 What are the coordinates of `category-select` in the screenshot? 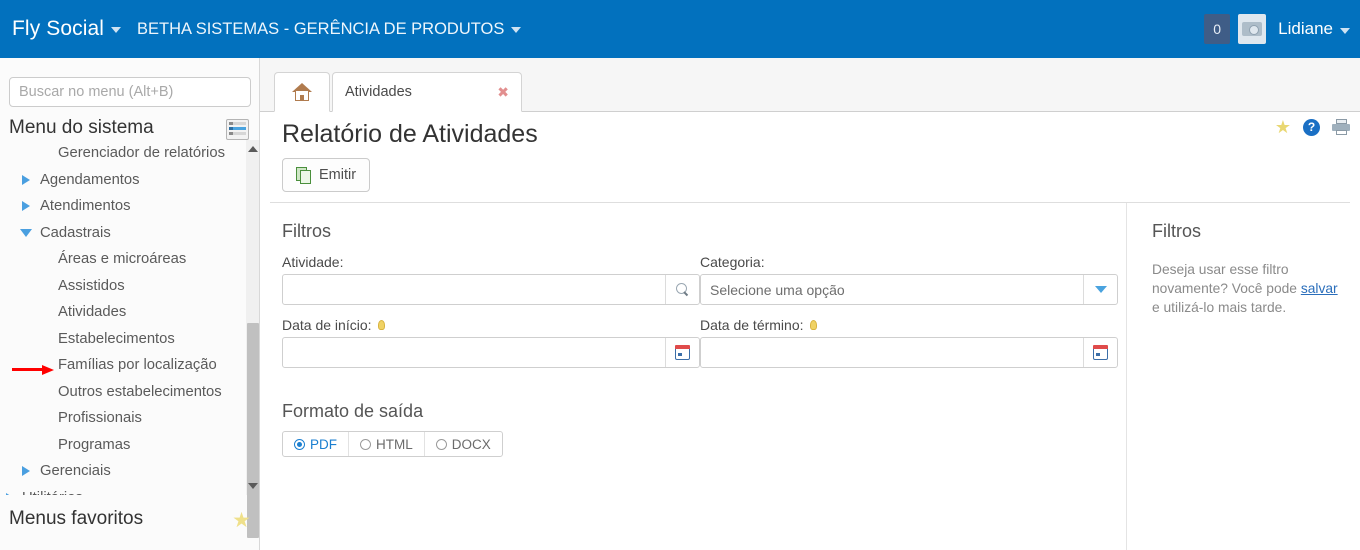 It's located at (892, 289).